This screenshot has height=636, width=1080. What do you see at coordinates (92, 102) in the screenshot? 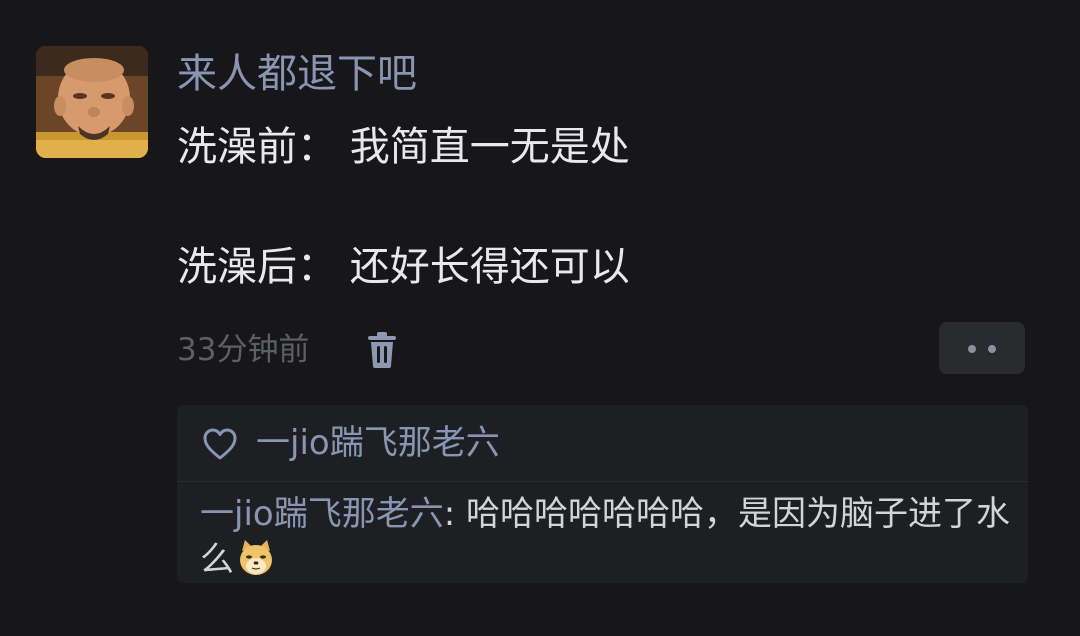
I see `avatar` at bounding box center [92, 102].